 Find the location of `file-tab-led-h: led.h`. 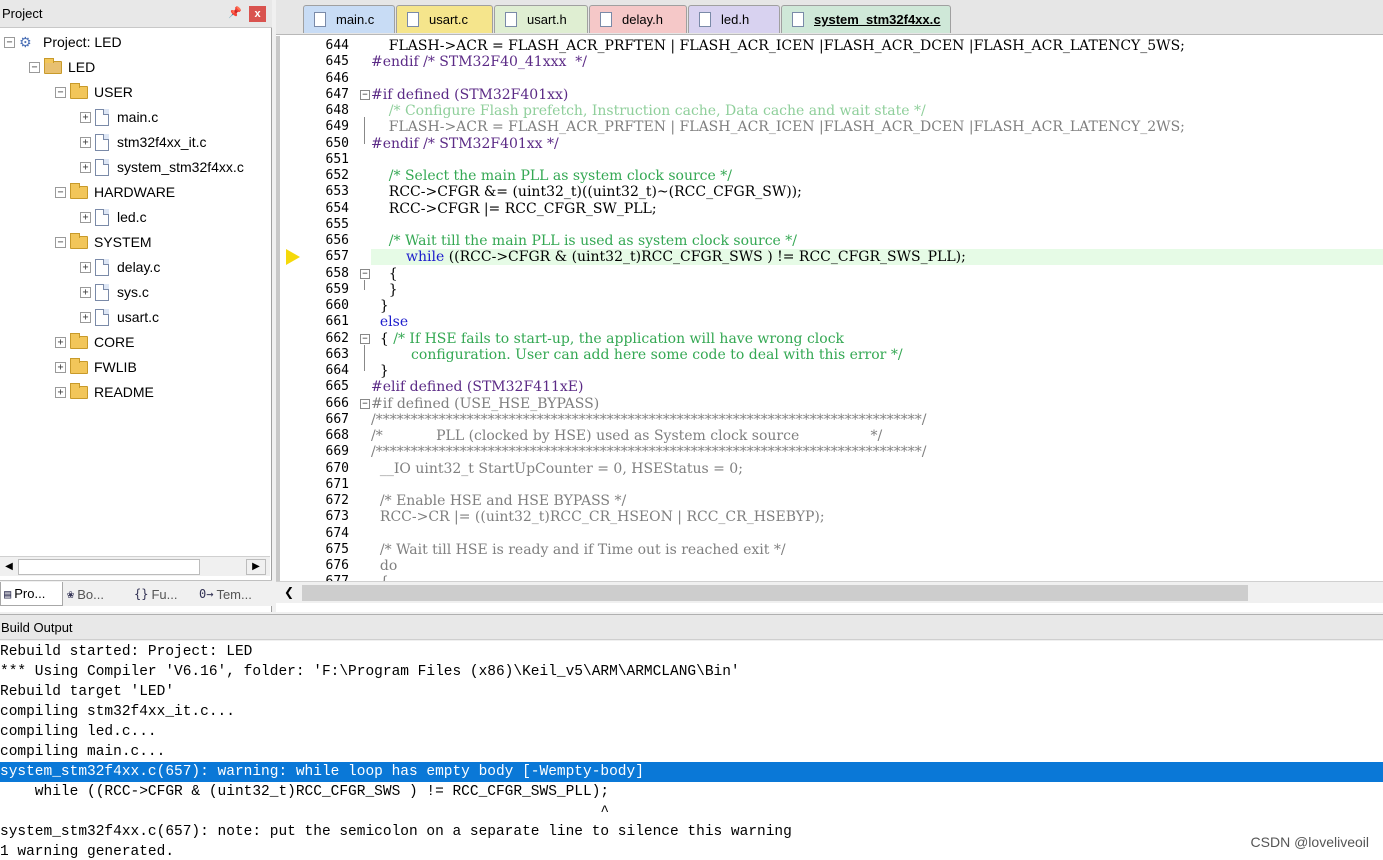

file-tab-led-h: led.h is located at coordinates (734, 19).